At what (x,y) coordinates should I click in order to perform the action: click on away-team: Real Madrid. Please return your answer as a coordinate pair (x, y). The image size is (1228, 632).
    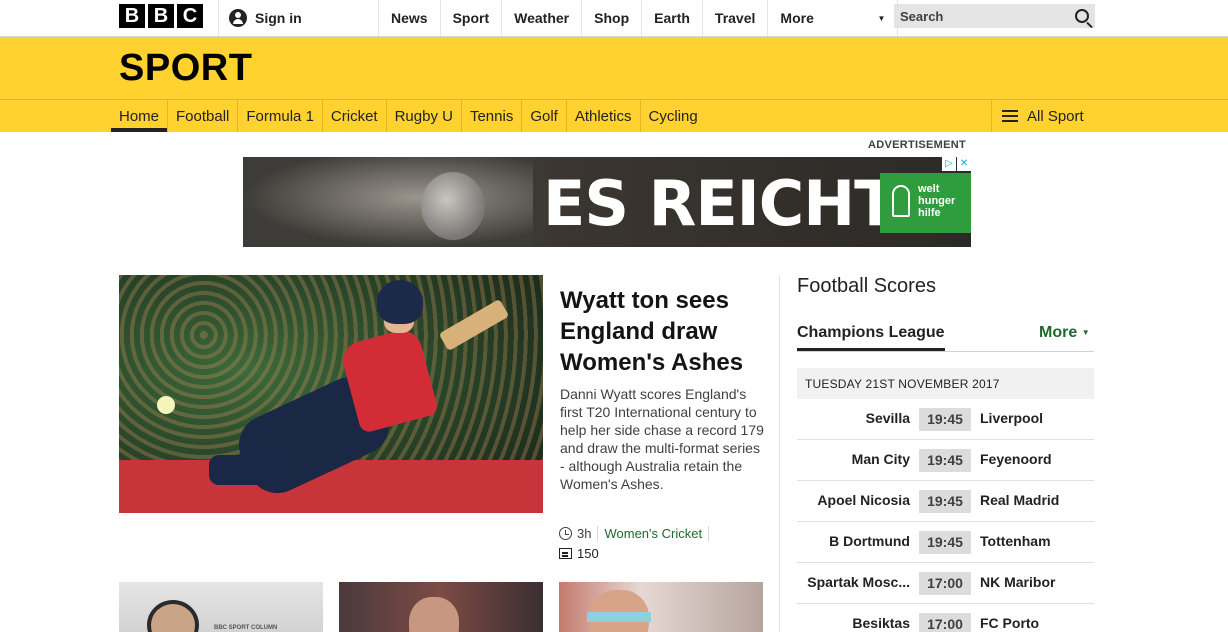
    Looking at the image, I should click on (1020, 500).